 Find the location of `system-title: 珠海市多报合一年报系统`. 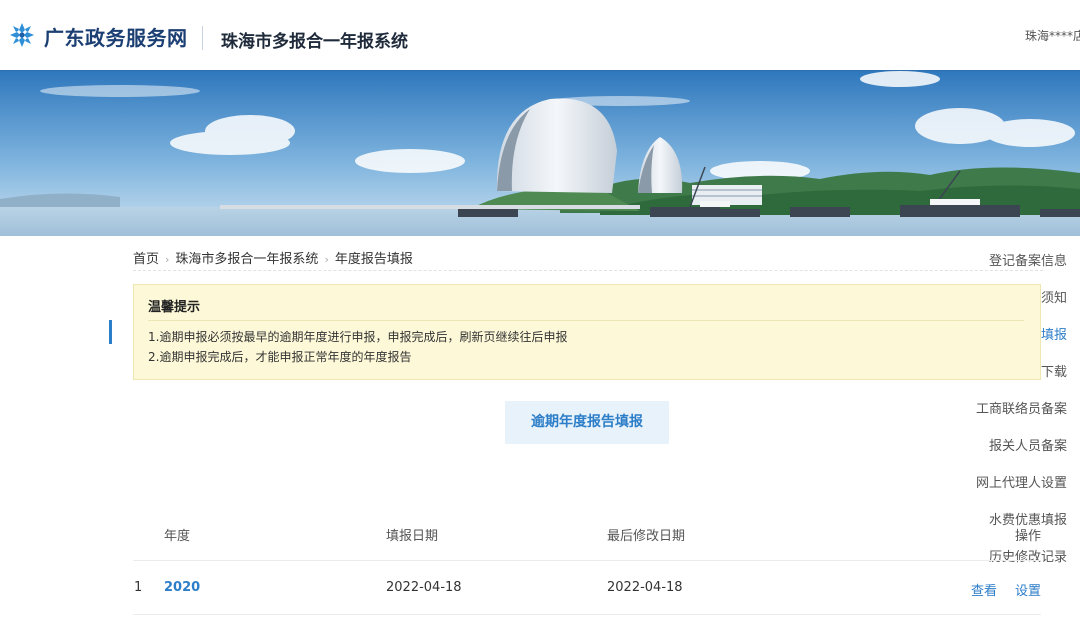

system-title: 珠海市多报合一年报系统 is located at coordinates (314, 42).